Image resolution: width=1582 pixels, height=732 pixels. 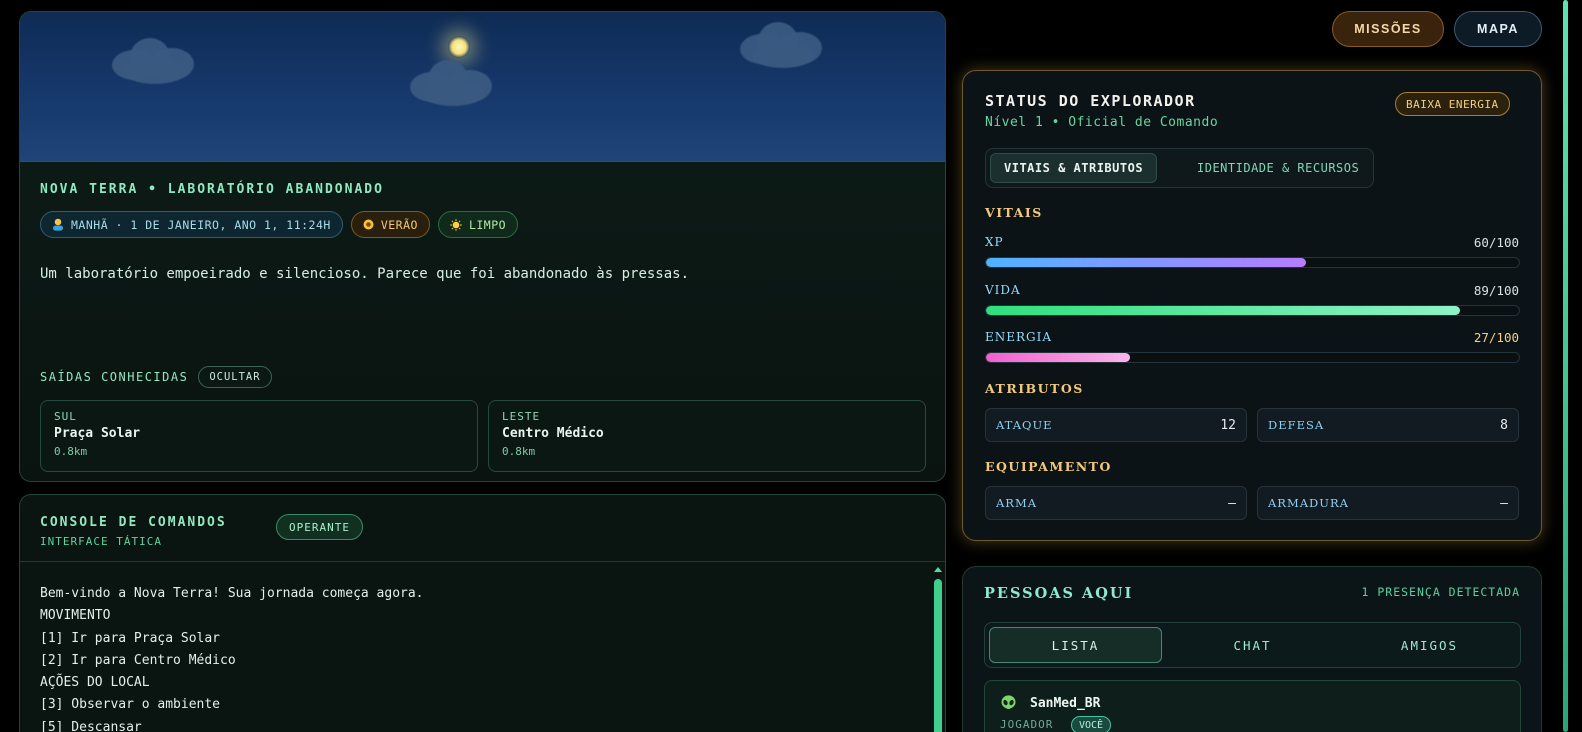 I want to click on time-label: MANHÃ · 1 DE JANEIRO, ANO 1, 11:24H, so click(x=201, y=224).